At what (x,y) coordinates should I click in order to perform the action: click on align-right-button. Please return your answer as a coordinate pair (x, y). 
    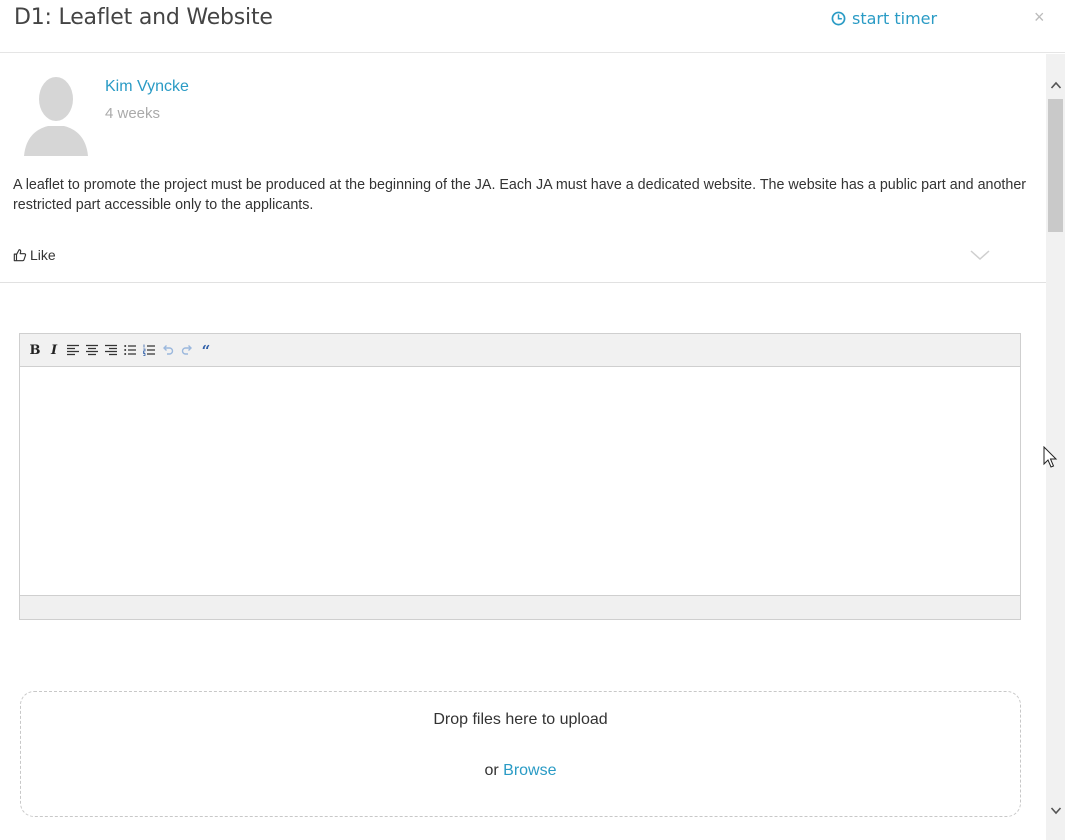
    Looking at the image, I should click on (111, 350).